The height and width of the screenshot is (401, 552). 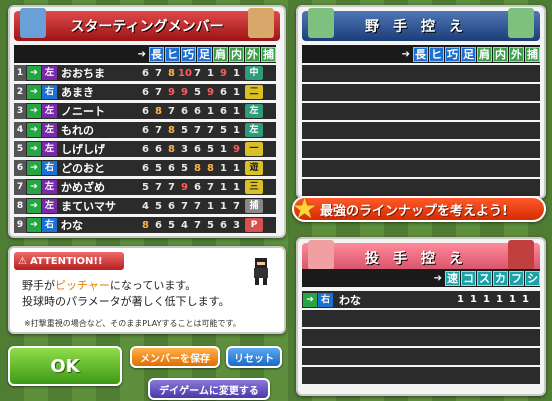 I want to click on pitchers-columns-bar: ➔ 速 コ ス カ フ シ, so click(x=421, y=278).